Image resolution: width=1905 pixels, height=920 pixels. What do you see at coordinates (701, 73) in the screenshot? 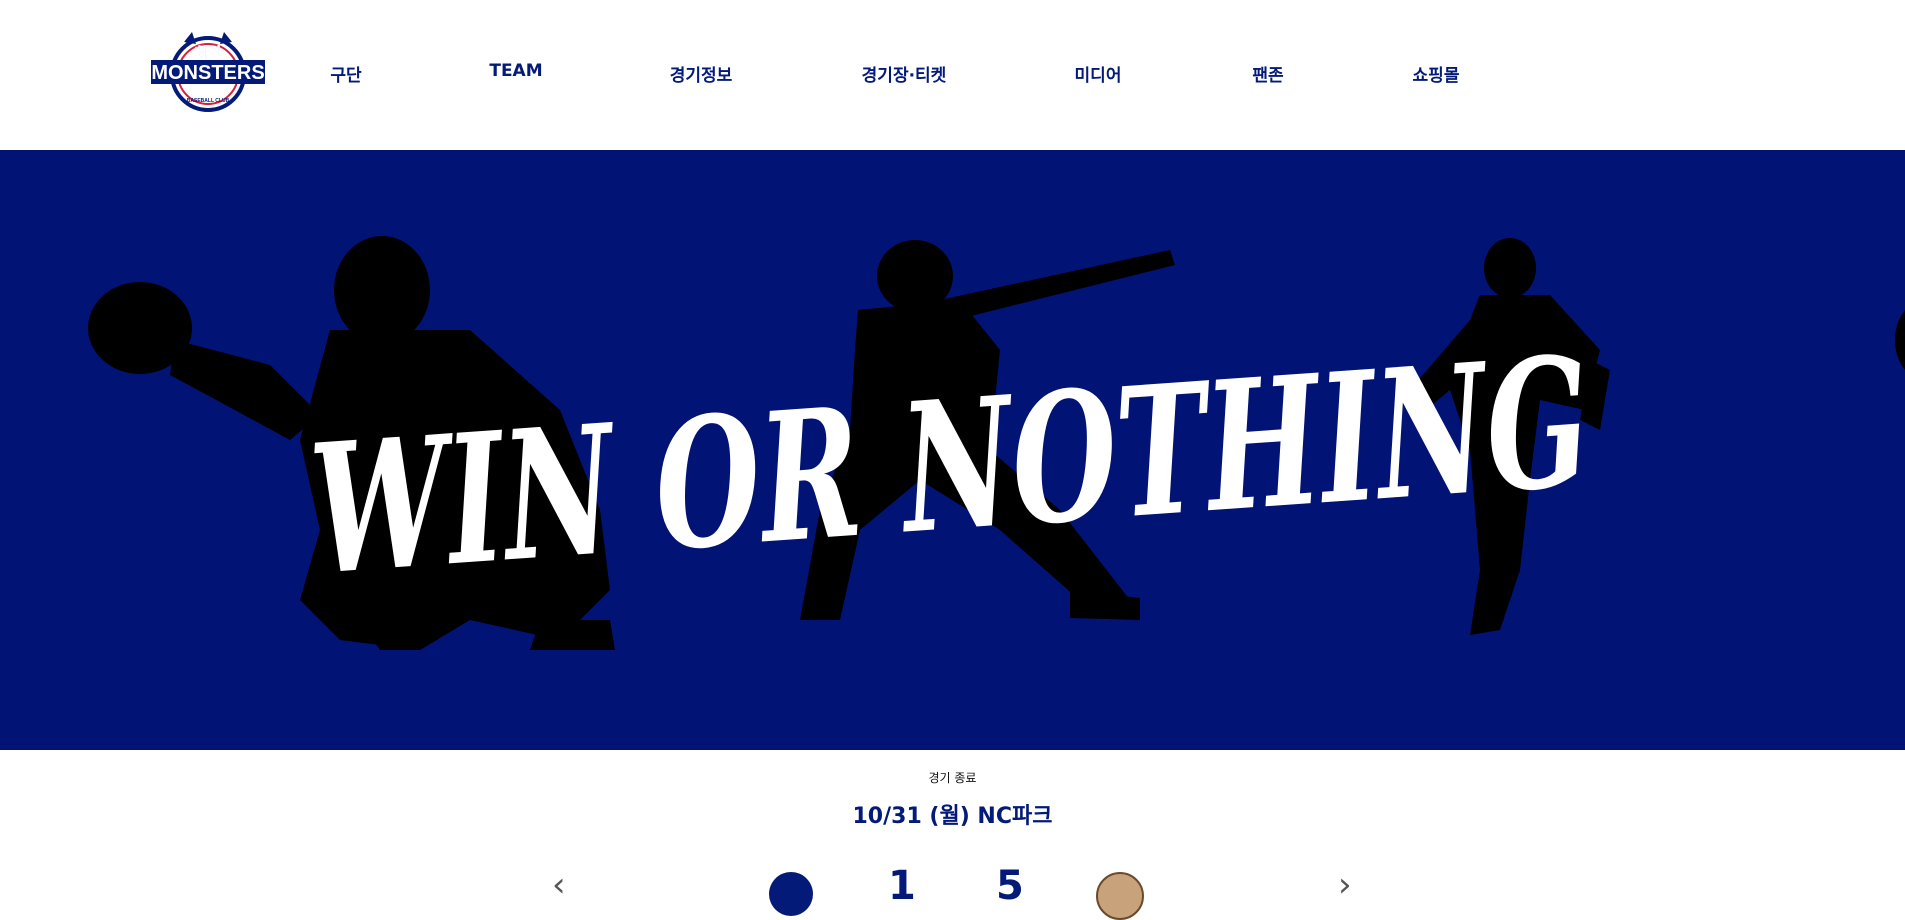
I see `nav-item-game-info: 경기정보` at bounding box center [701, 73].